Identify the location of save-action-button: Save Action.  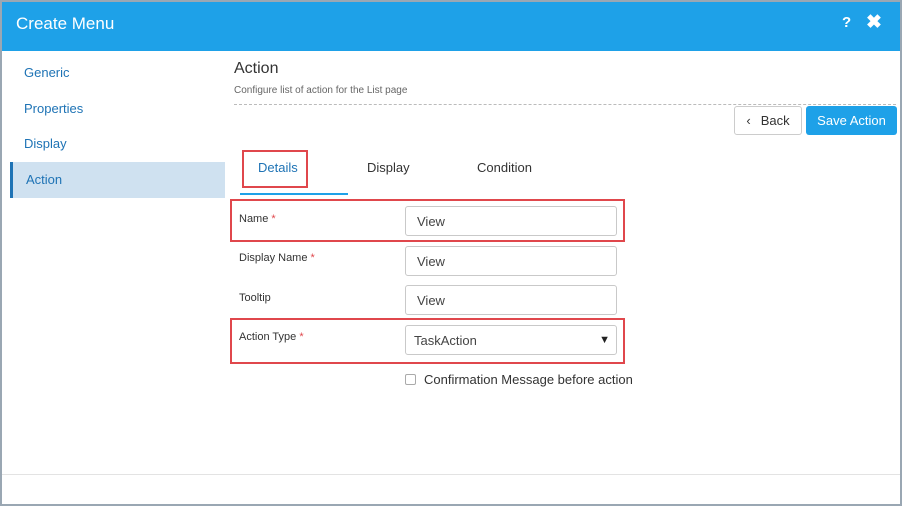
(851, 120).